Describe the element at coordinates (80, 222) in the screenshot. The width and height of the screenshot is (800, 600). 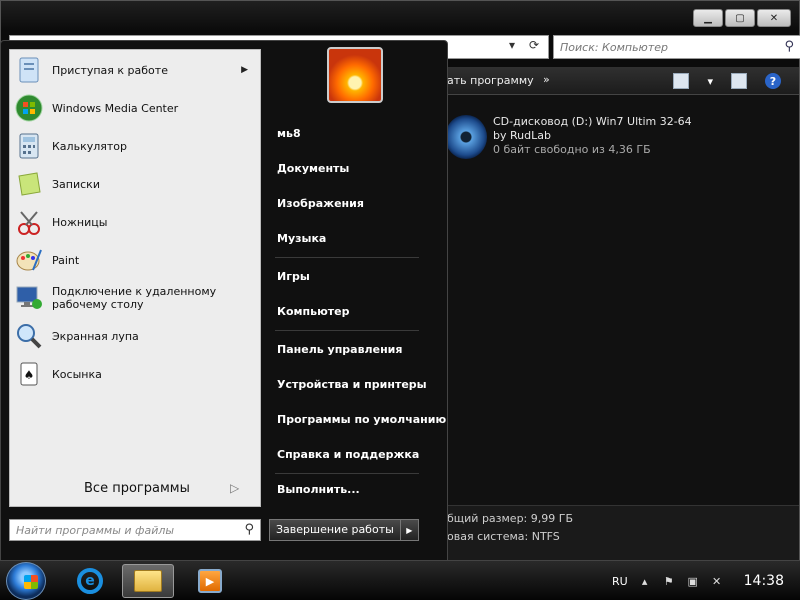
I see `program-label: Ножницы` at that location.